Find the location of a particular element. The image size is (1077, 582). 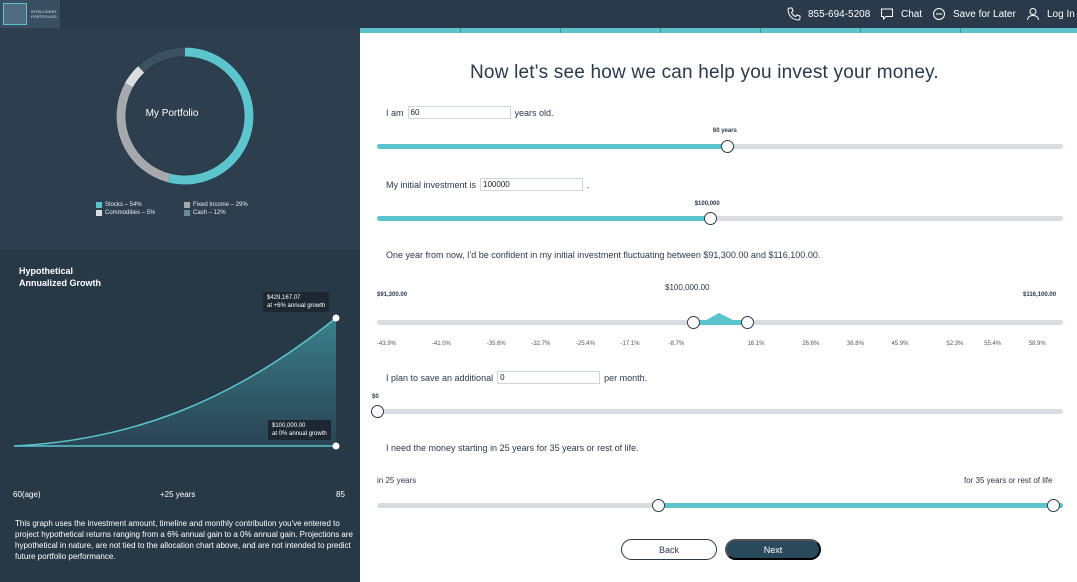

age-slider-fill is located at coordinates (552, 146).